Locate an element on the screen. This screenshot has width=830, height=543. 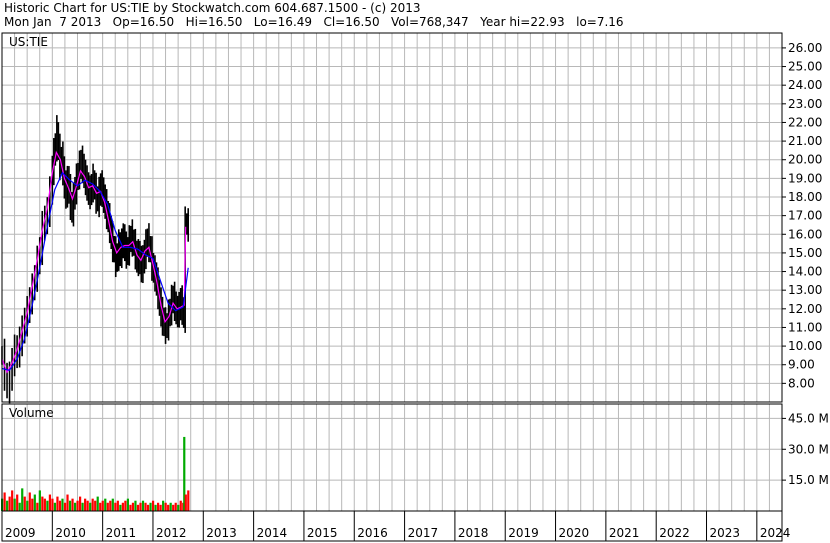
price-tick-label: 17.00 is located at coordinates (805, 216).